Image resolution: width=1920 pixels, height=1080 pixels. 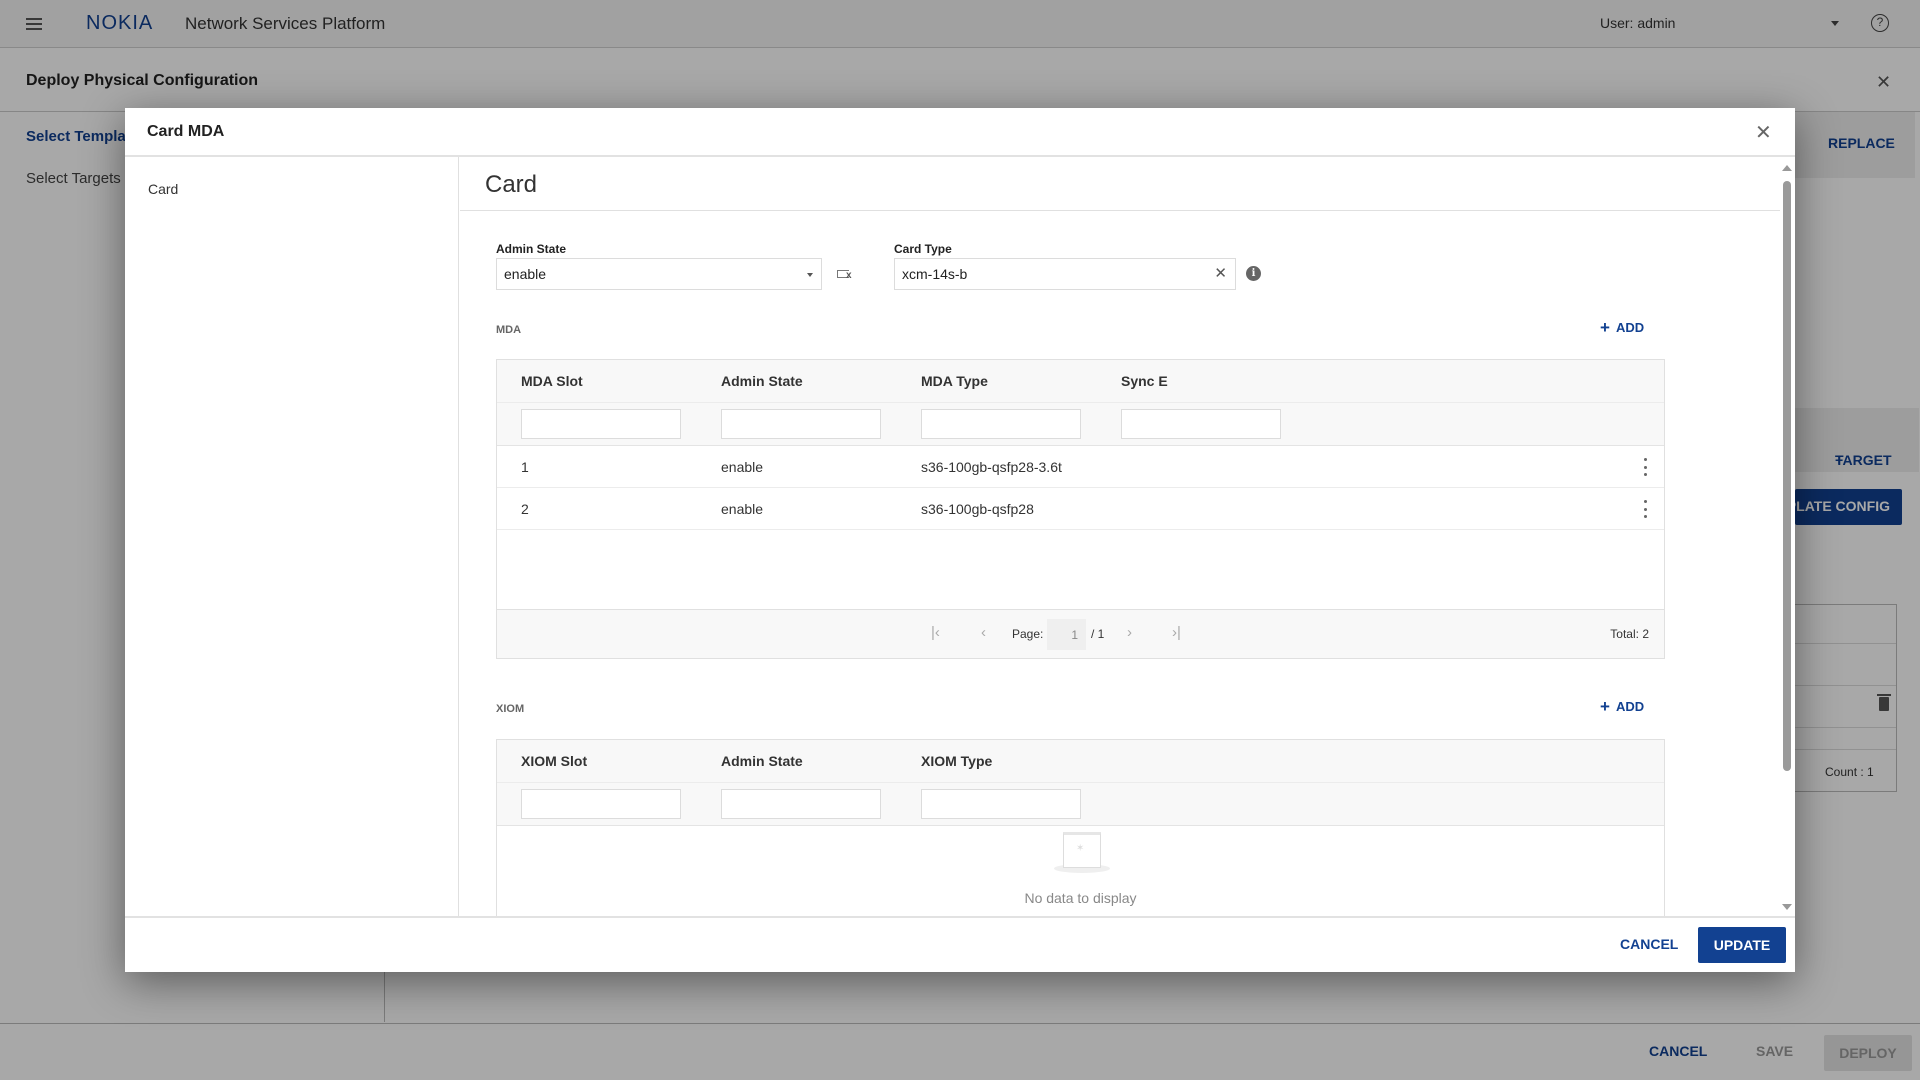 I want to click on empty-state: No data to display, so click(x=1080, y=871).